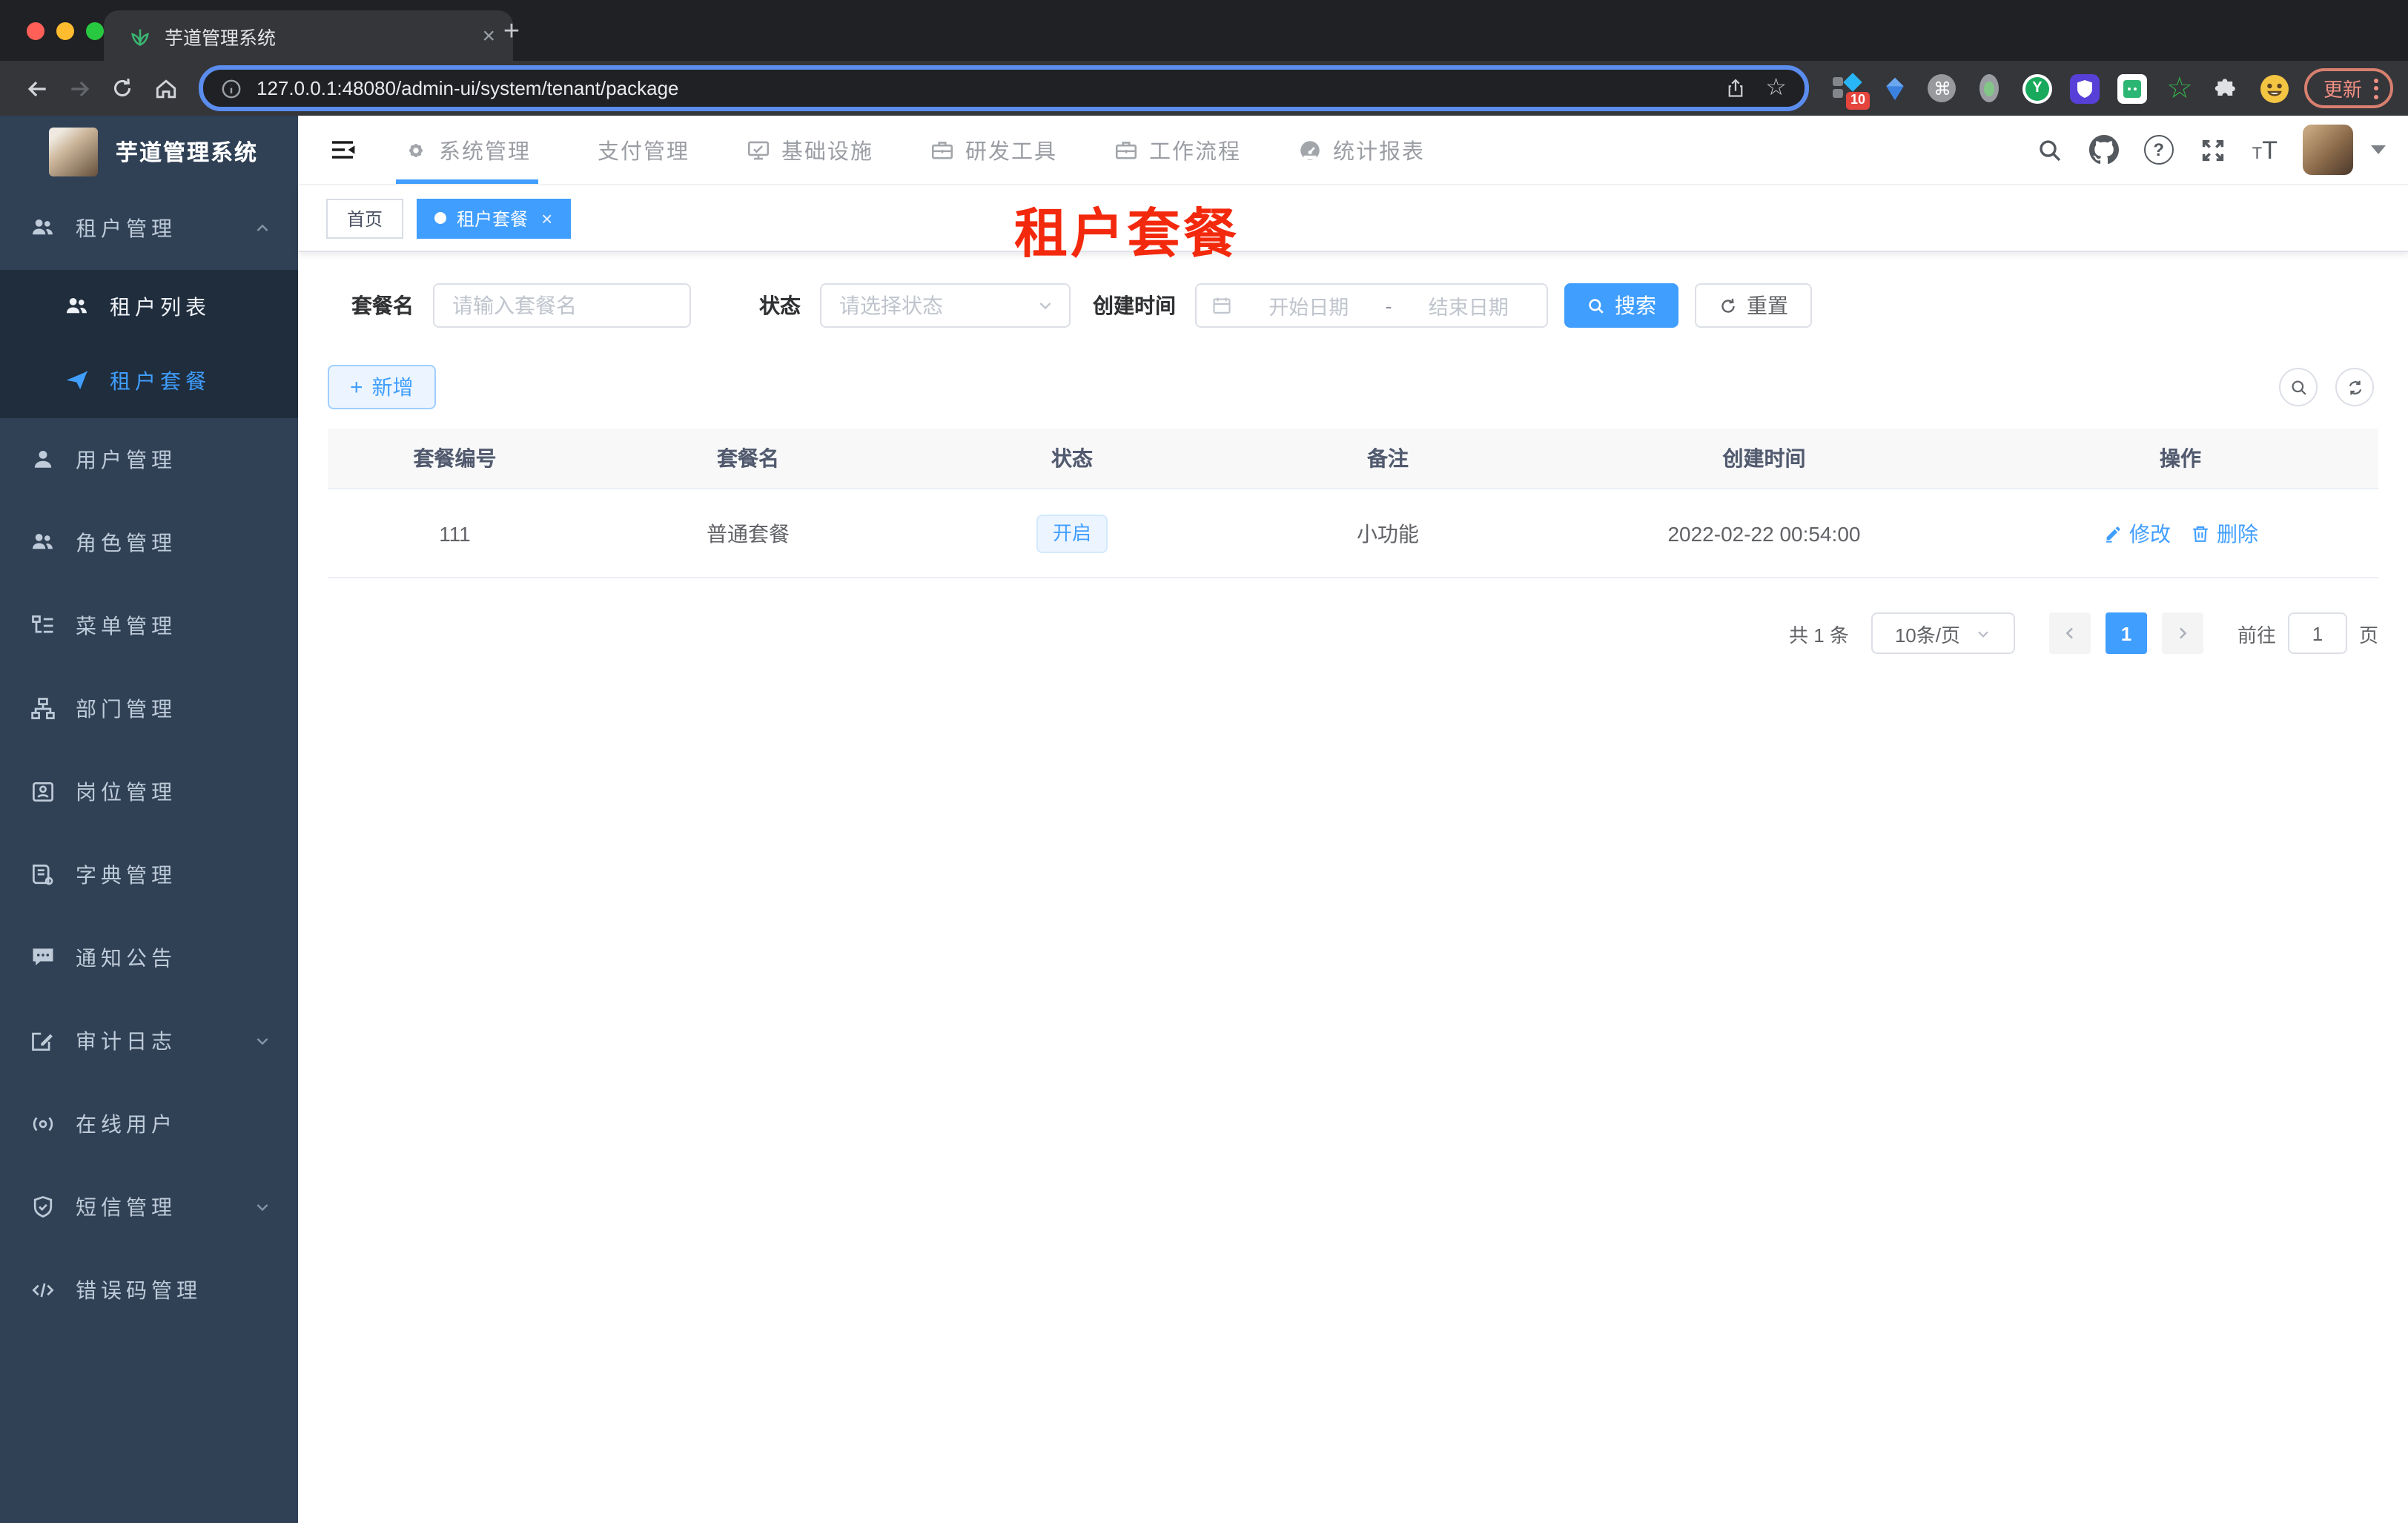 The width and height of the screenshot is (2408, 1523). Describe the element at coordinates (231, 89) in the screenshot. I see `site-info-icon` at that location.